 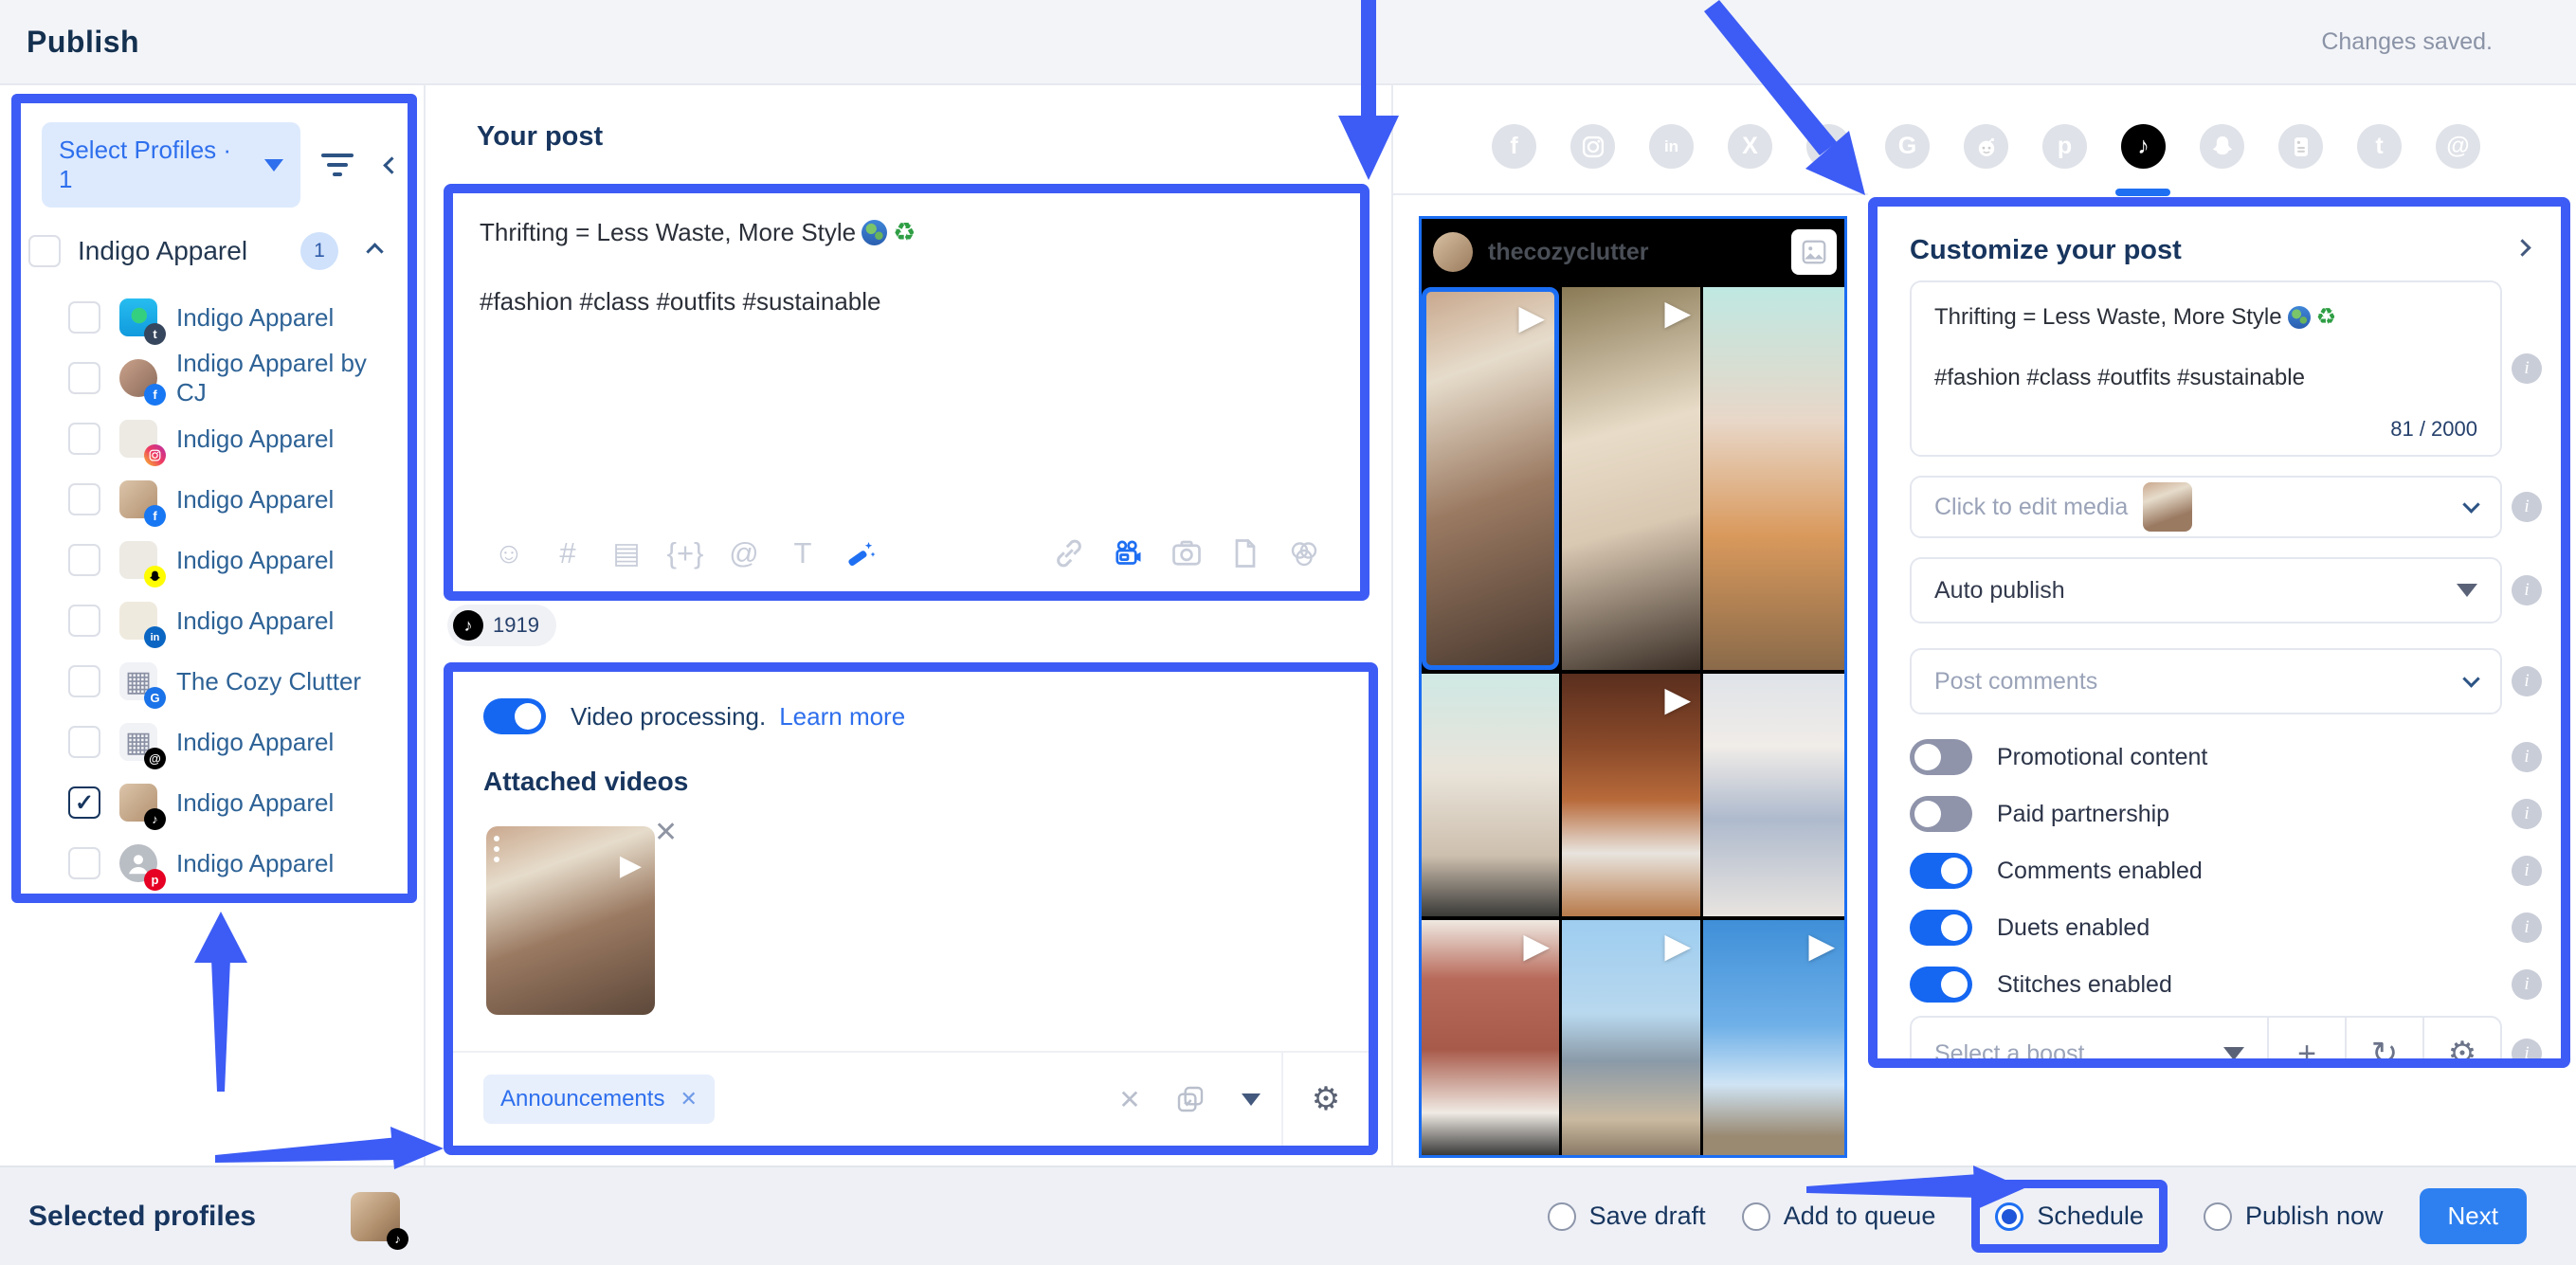 What do you see at coordinates (2089, 1038) in the screenshot?
I see `boost-select: Select a boost` at bounding box center [2089, 1038].